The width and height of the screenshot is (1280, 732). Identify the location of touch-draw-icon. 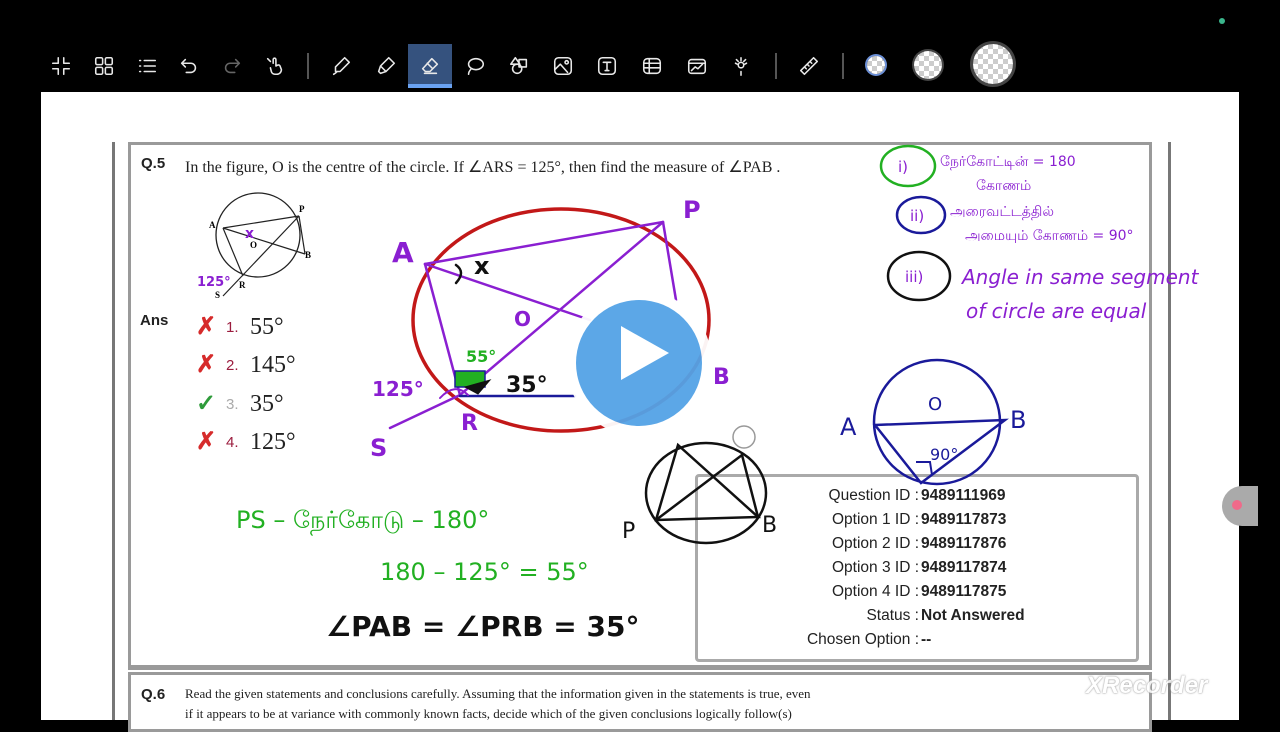
(274, 66).